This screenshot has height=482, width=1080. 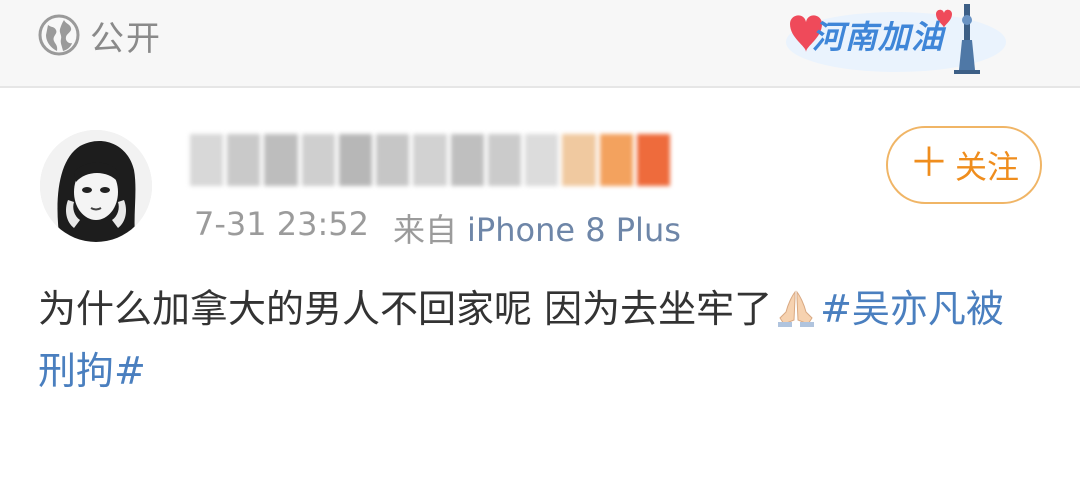 What do you see at coordinates (59, 35) in the screenshot?
I see `globe-icon` at bounding box center [59, 35].